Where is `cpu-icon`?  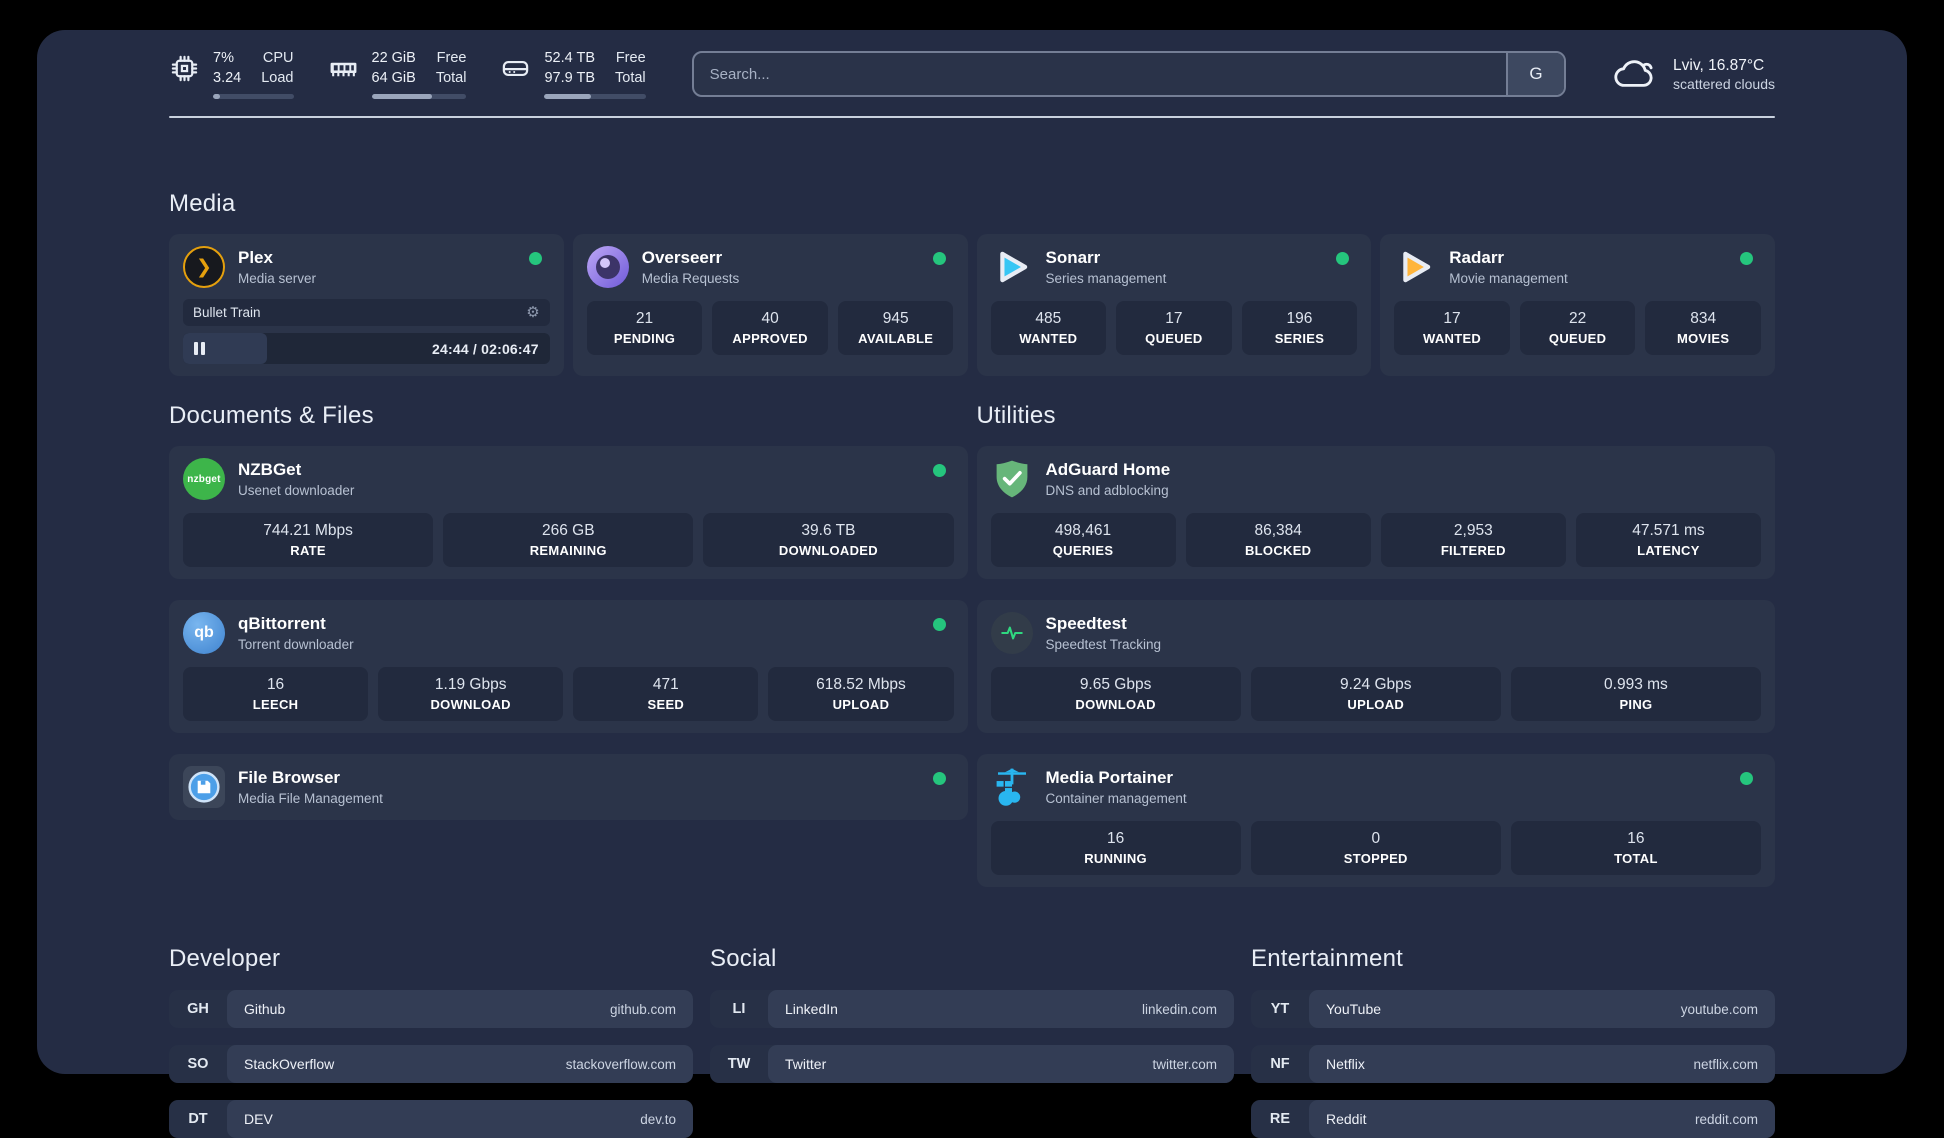 cpu-icon is located at coordinates (184, 69).